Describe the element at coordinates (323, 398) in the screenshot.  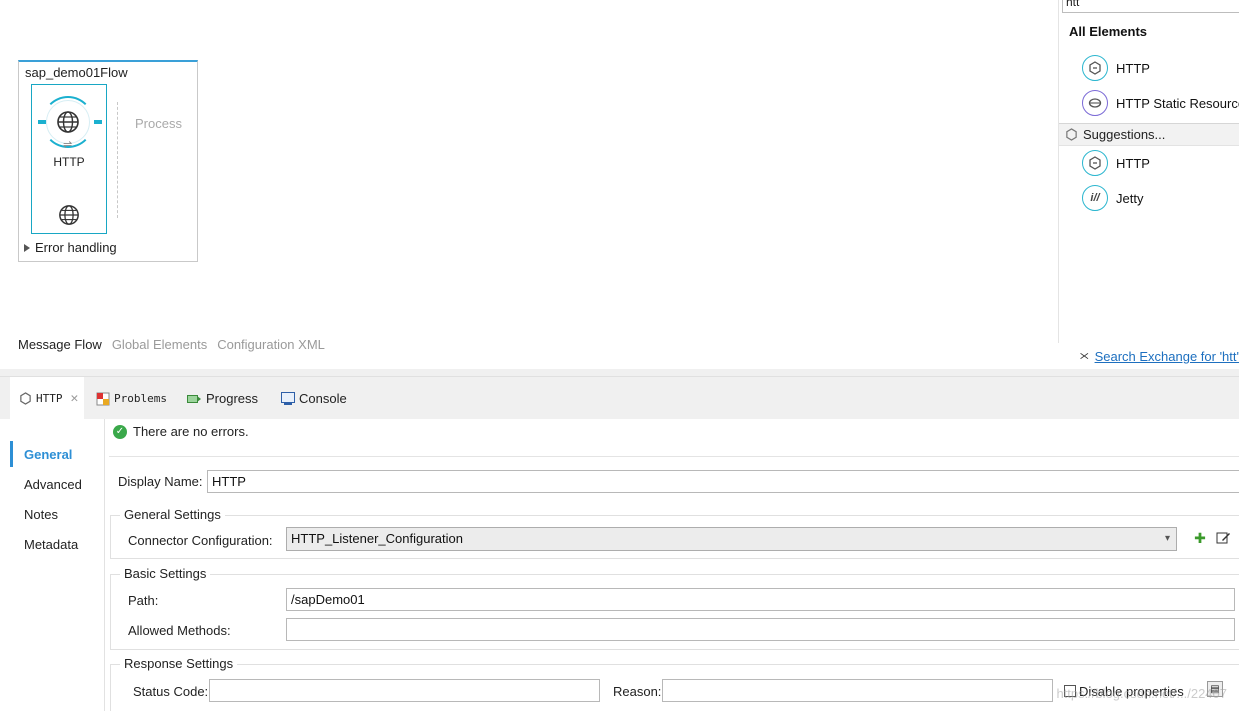
I see `tab-label: Console` at that location.